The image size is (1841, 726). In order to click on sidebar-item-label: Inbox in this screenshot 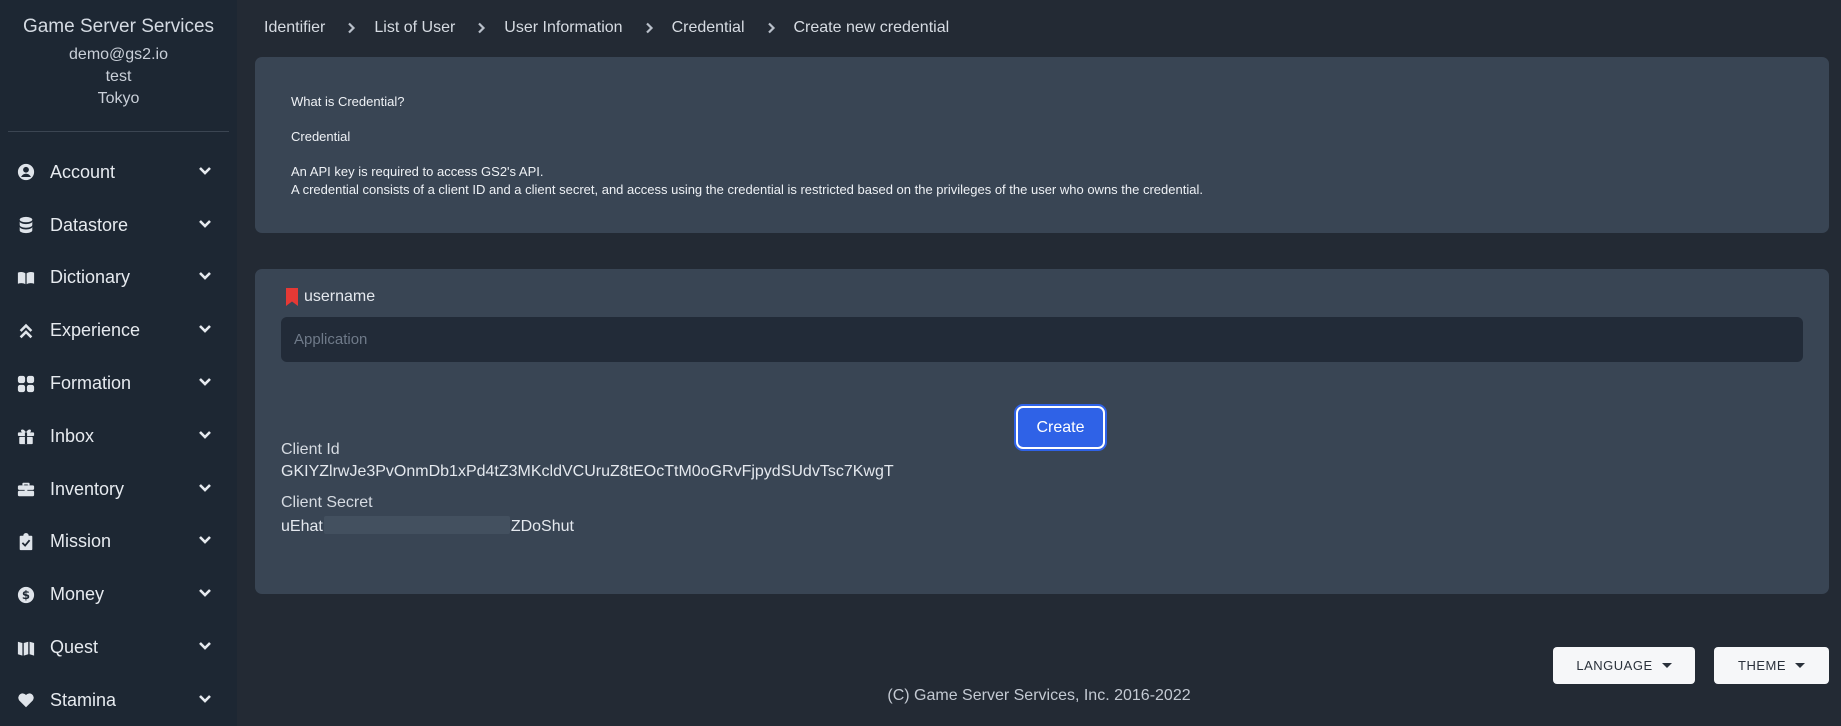, I will do `click(72, 435)`.